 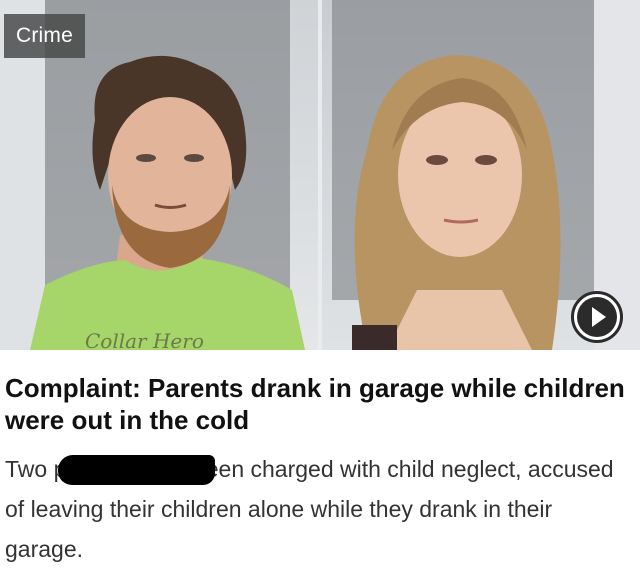 I want to click on video-play-button, so click(x=597, y=317).